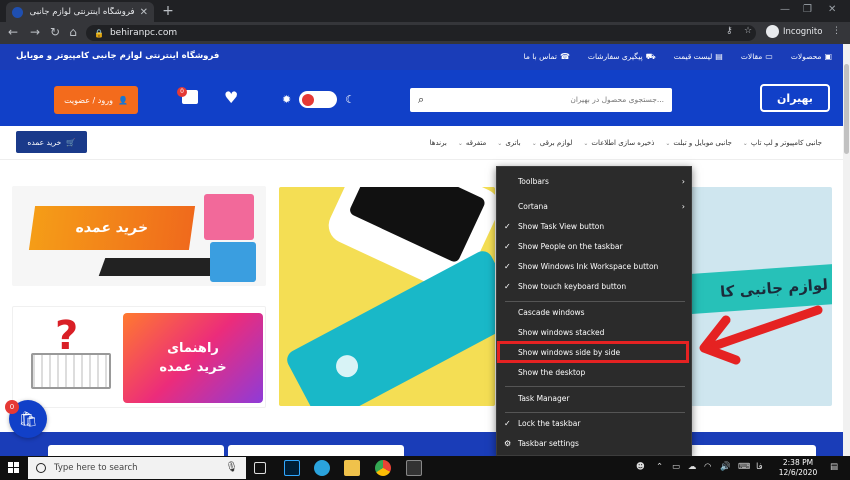  I want to click on windows-start-icon, so click(14, 468).